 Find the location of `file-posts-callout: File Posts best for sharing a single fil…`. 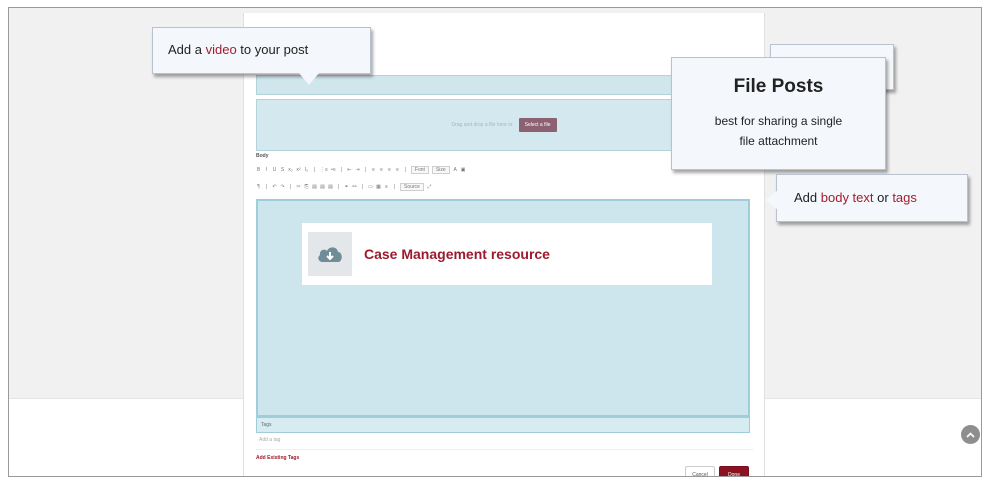

file-posts-callout: File Posts best for sharing a single fil… is located at coordinates (778, 113).